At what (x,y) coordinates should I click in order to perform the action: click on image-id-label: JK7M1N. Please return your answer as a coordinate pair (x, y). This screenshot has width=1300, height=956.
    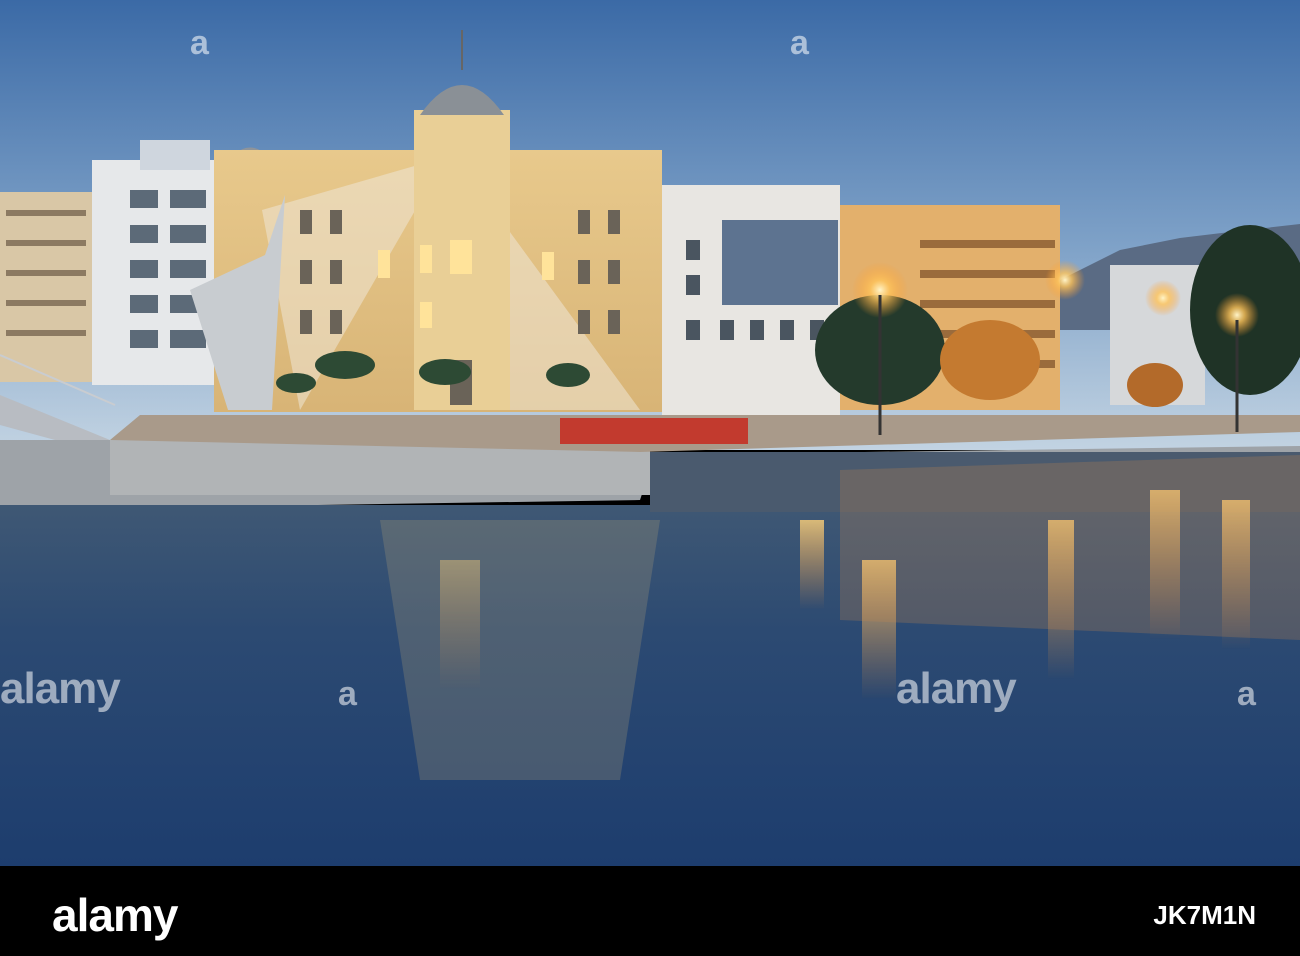
    Looking at the image, I should click on (1204, 915).